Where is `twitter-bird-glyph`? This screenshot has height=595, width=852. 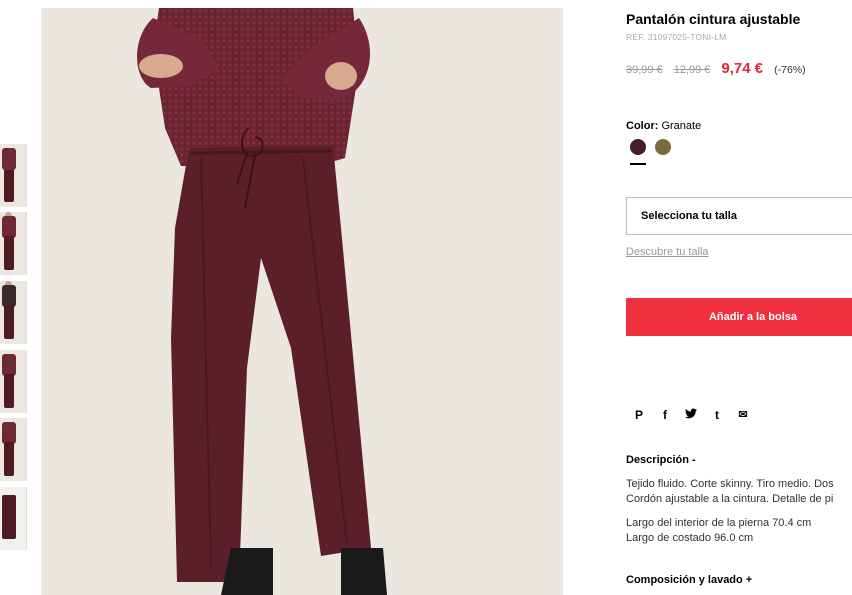 twitter-bird-glyph is located at coordinates (691, 413).